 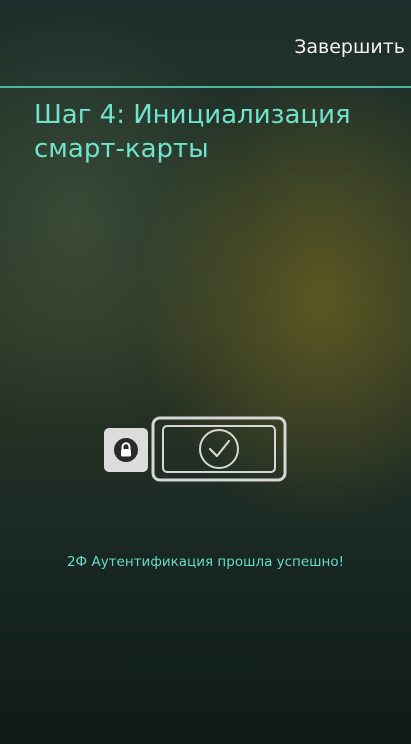 I want to click on success-message: 2Ф Аутентификация прошла успешно!, so click(x=205, y=562).